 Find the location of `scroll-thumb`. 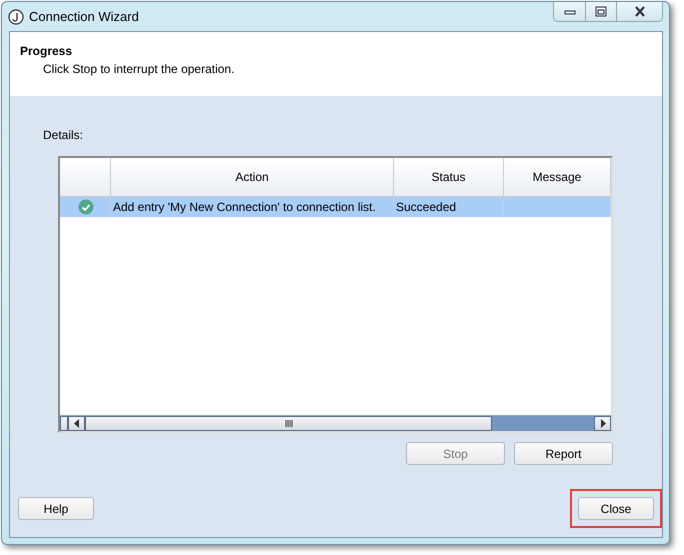

scroll-thumb is located at coordinates (288, 423).